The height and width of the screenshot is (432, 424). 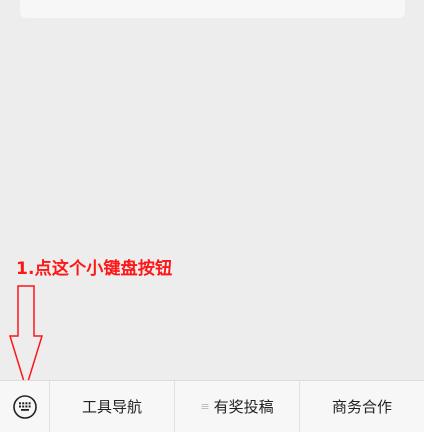 What do you see at coordinates (212, 9) in the screenshot?
I see `message-card` at bounding box center [212, 9].